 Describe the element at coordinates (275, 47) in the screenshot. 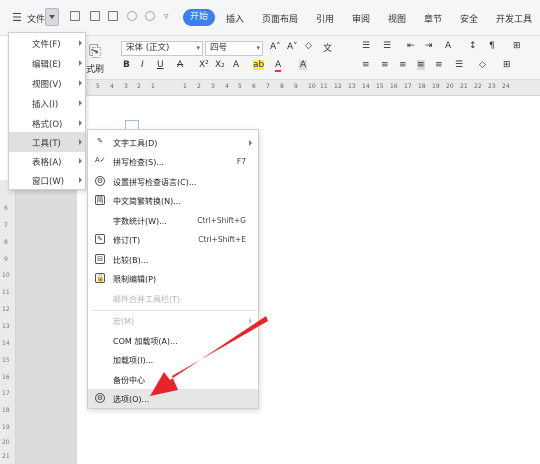

I see `grow-font-icon: A˄` at that location.